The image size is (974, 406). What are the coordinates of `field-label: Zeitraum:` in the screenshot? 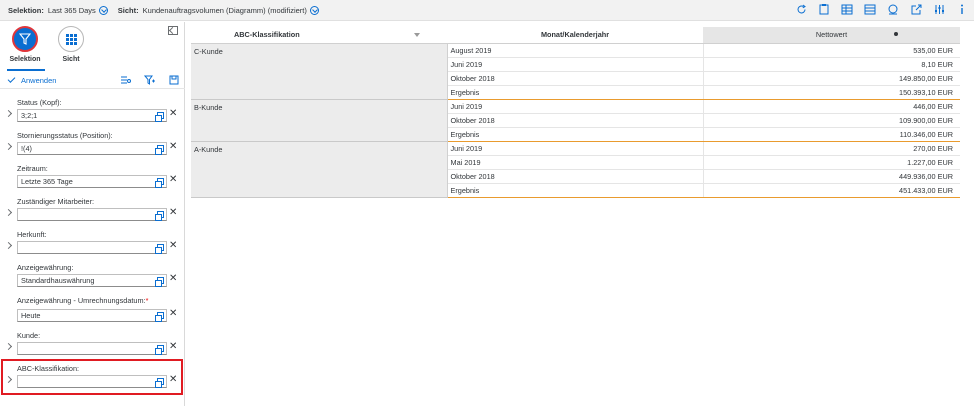 It's located at (32, 168).